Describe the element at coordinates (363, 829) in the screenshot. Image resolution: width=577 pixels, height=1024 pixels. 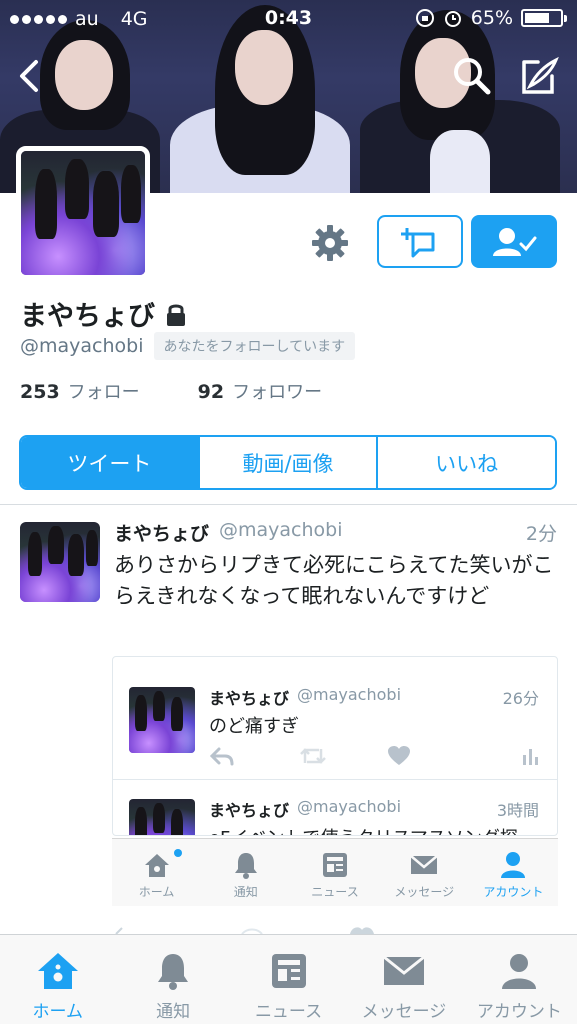
I see `embedded-tweet-text: oFイベントで使うクリスマスソング探` at that location.